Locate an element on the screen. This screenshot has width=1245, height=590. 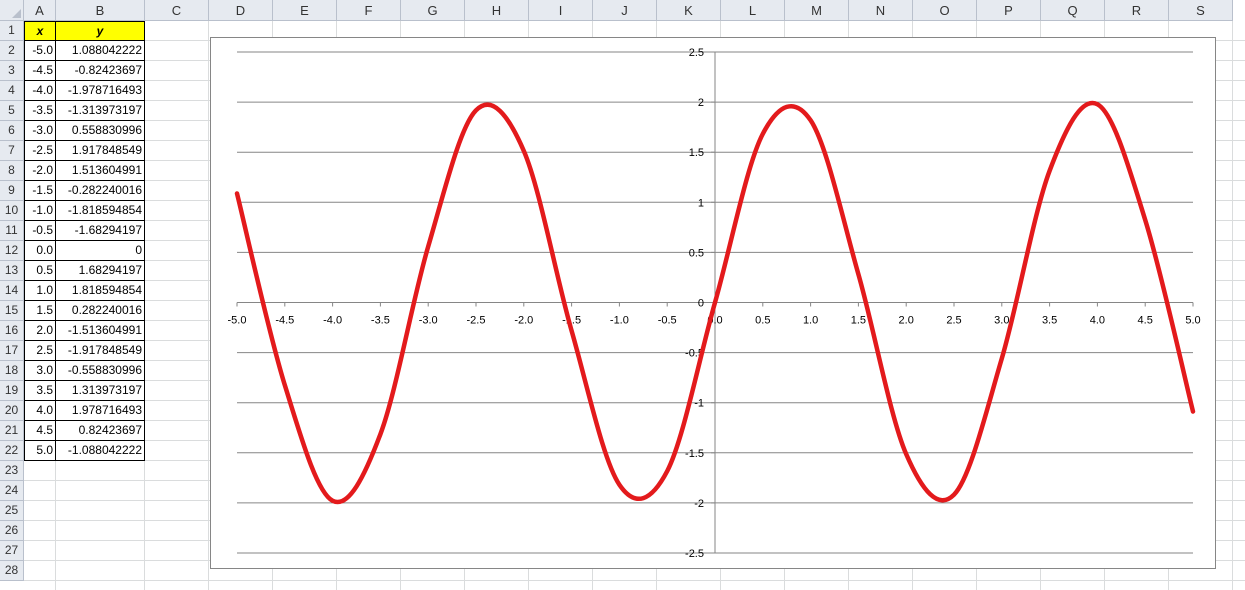
row-header-22: 22 is located at coordinates (12, 451).